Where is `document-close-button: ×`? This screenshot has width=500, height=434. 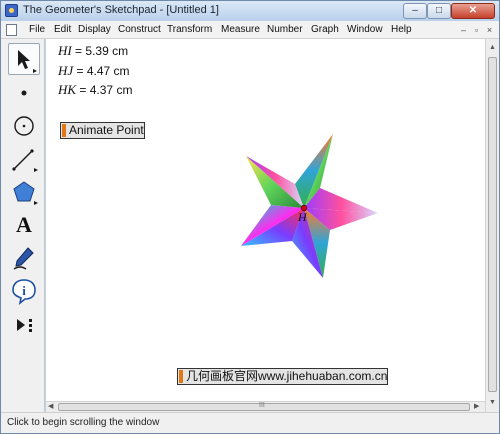
document-close-button: × is located at coordinates (489, 30).